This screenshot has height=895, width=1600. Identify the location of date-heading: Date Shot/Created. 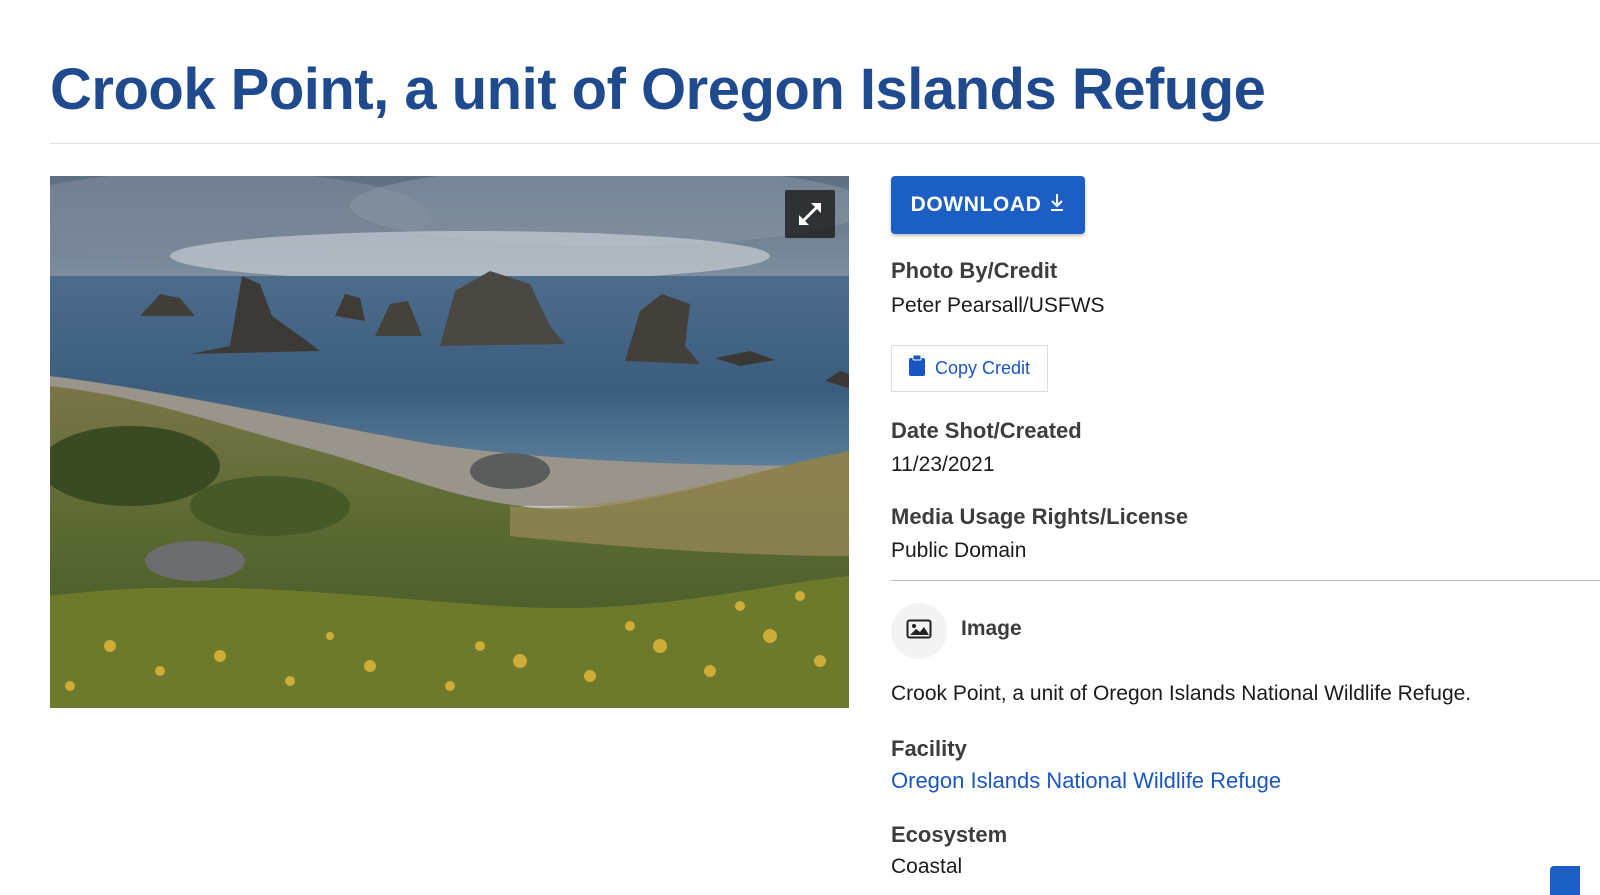
(986, 430).